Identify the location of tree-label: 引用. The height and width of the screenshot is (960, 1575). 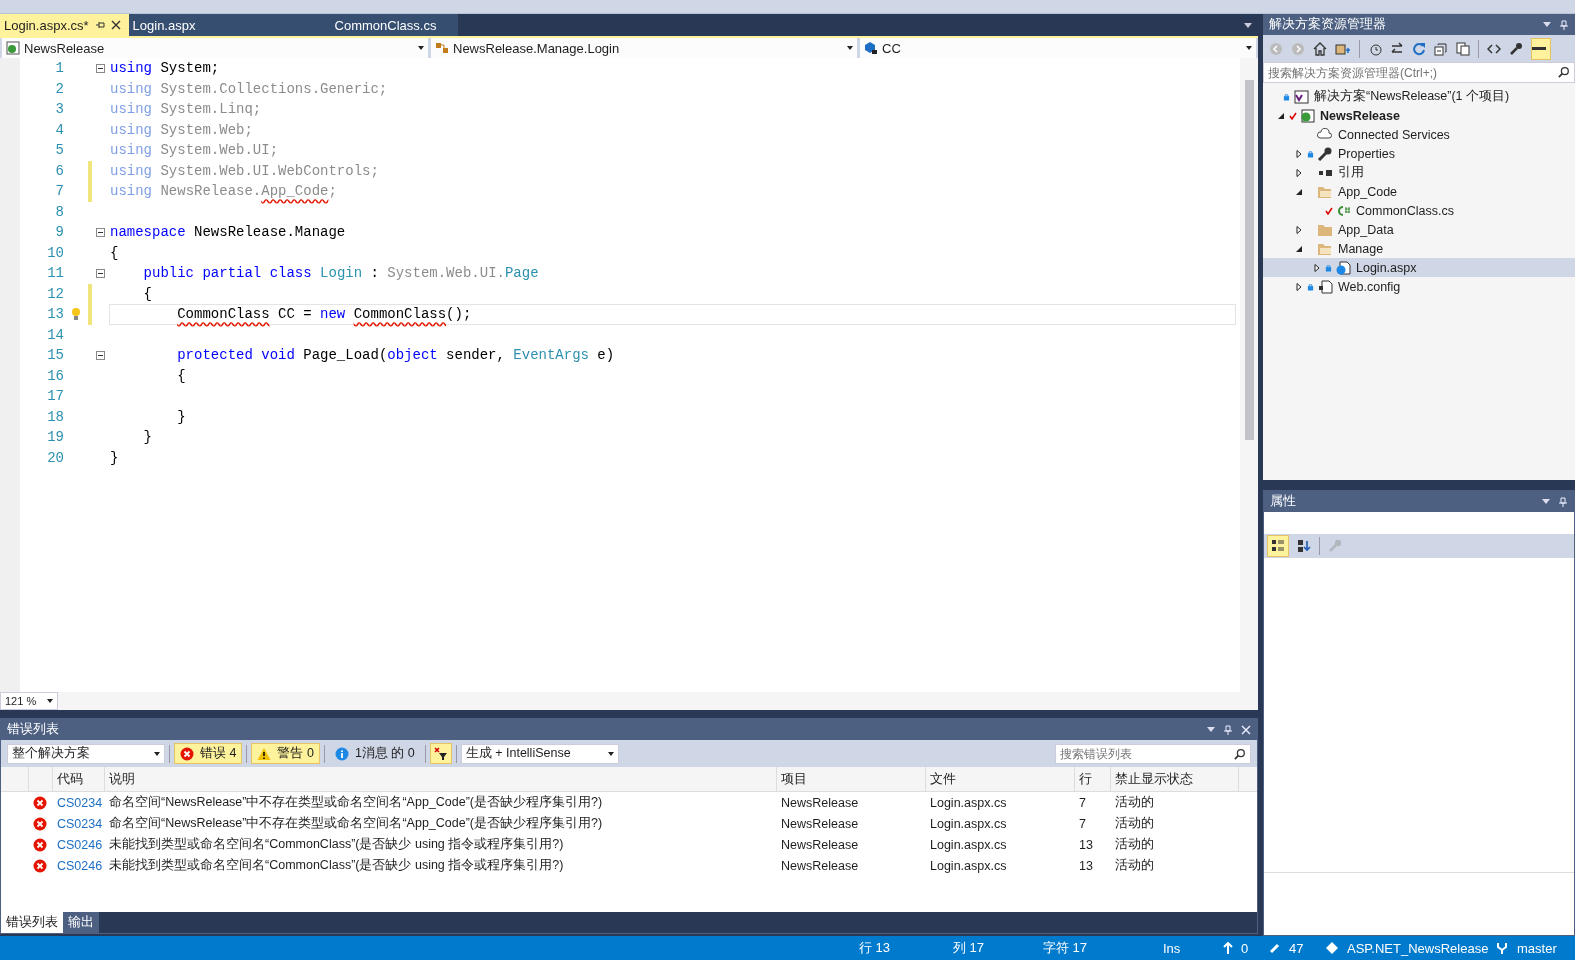
(1351, 172).